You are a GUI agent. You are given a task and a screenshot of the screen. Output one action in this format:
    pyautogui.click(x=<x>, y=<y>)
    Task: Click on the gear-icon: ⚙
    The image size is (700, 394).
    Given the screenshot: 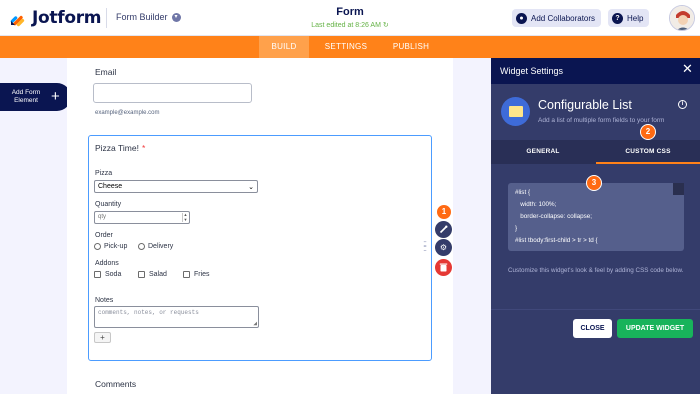 What is the action you would take?
    pyautogui.click(x=443, y=247)
    